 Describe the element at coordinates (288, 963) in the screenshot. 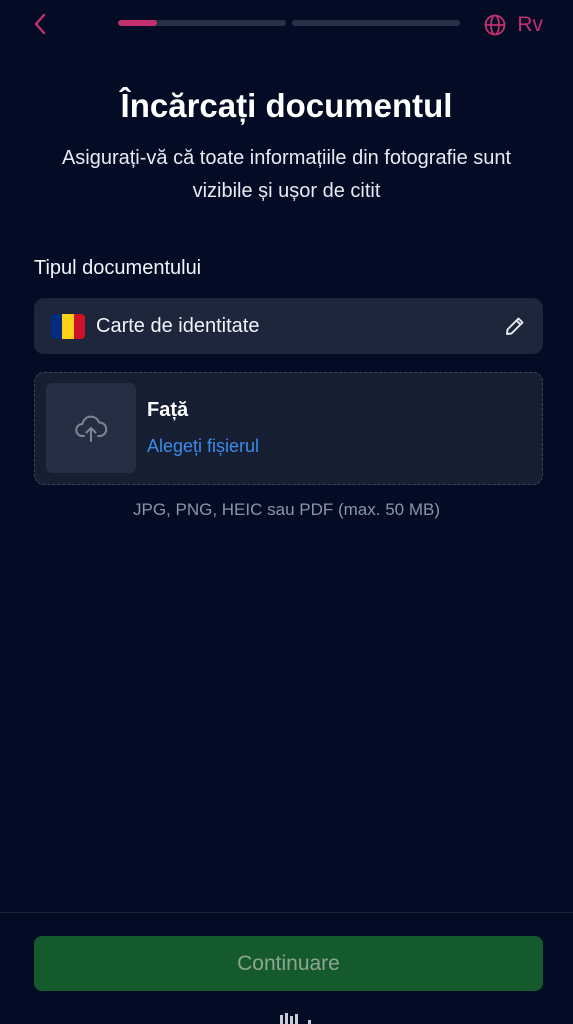

I see `continue-button: Continuare` at that location.